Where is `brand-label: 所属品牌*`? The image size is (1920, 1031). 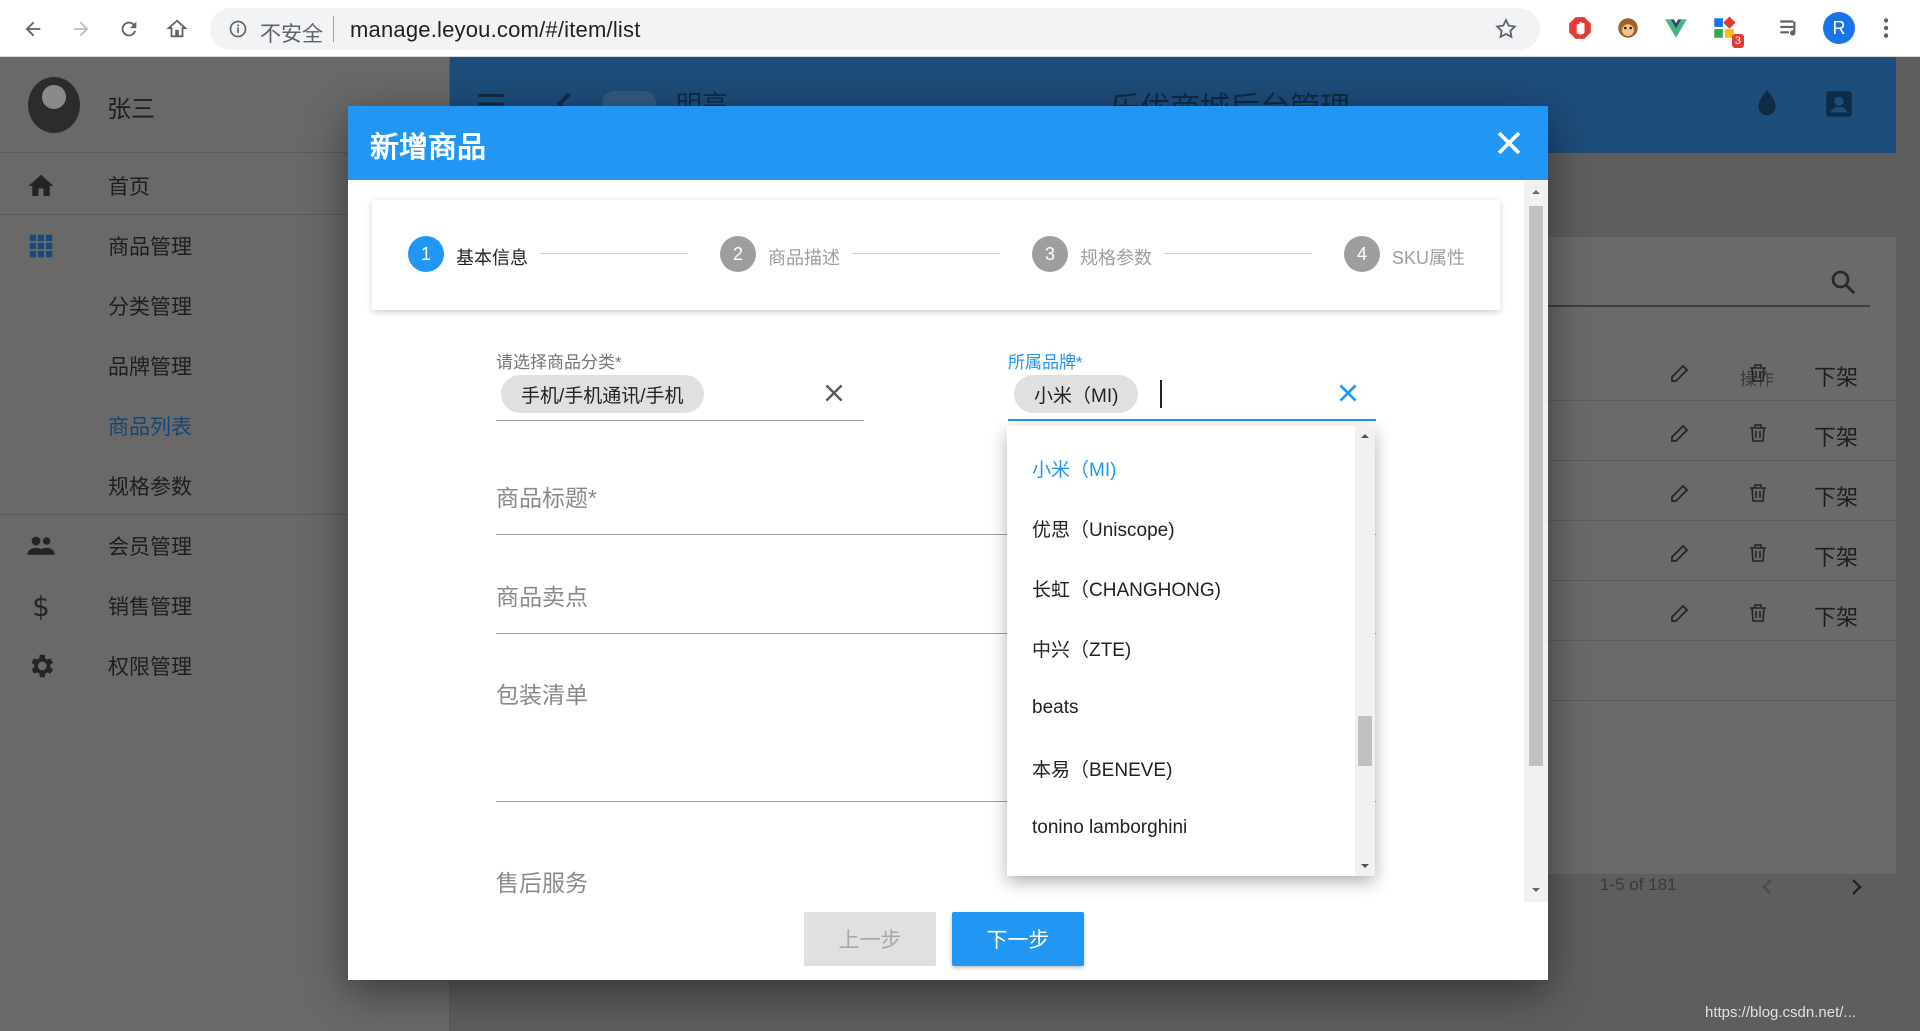
brand-label: 所属品牌* is located at coordinates (1045, 362).